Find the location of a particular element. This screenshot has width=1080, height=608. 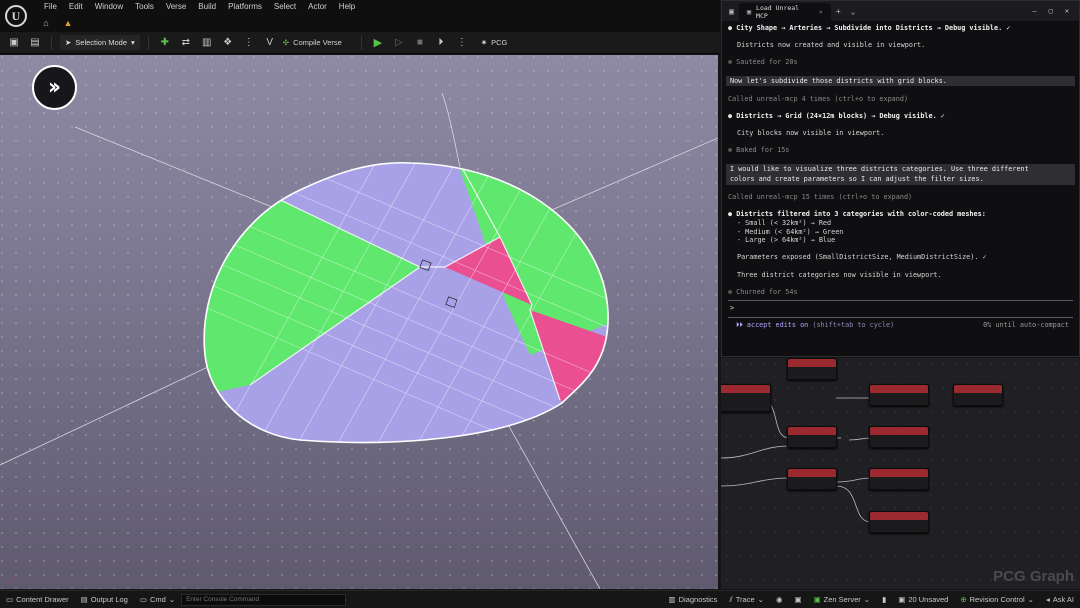

mode-label: accept edits on is located at coordinates (777, 325).